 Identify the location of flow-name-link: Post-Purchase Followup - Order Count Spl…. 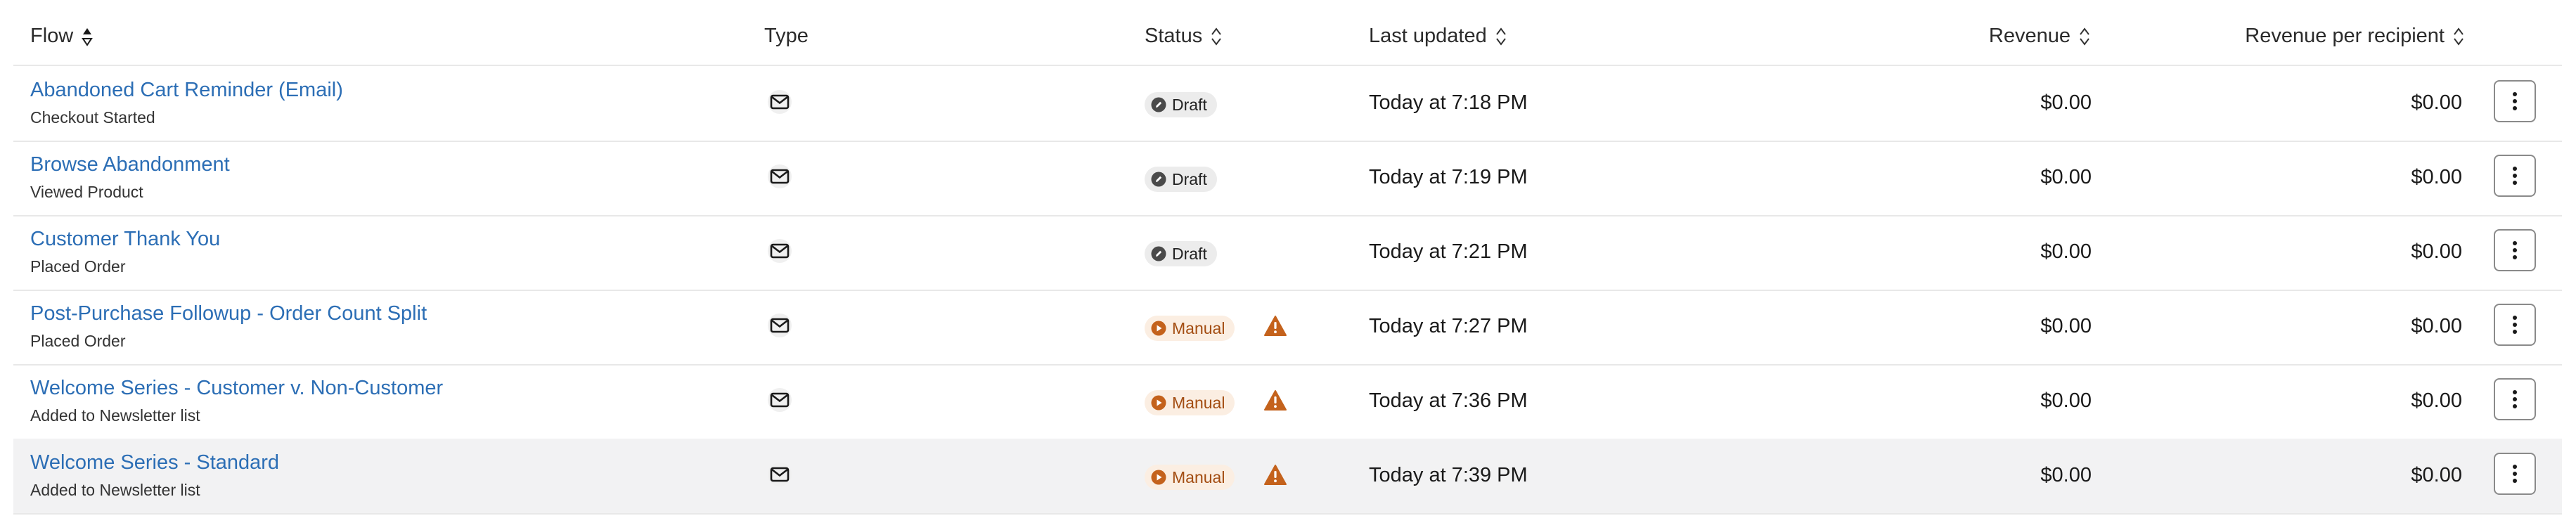
(228, 313).